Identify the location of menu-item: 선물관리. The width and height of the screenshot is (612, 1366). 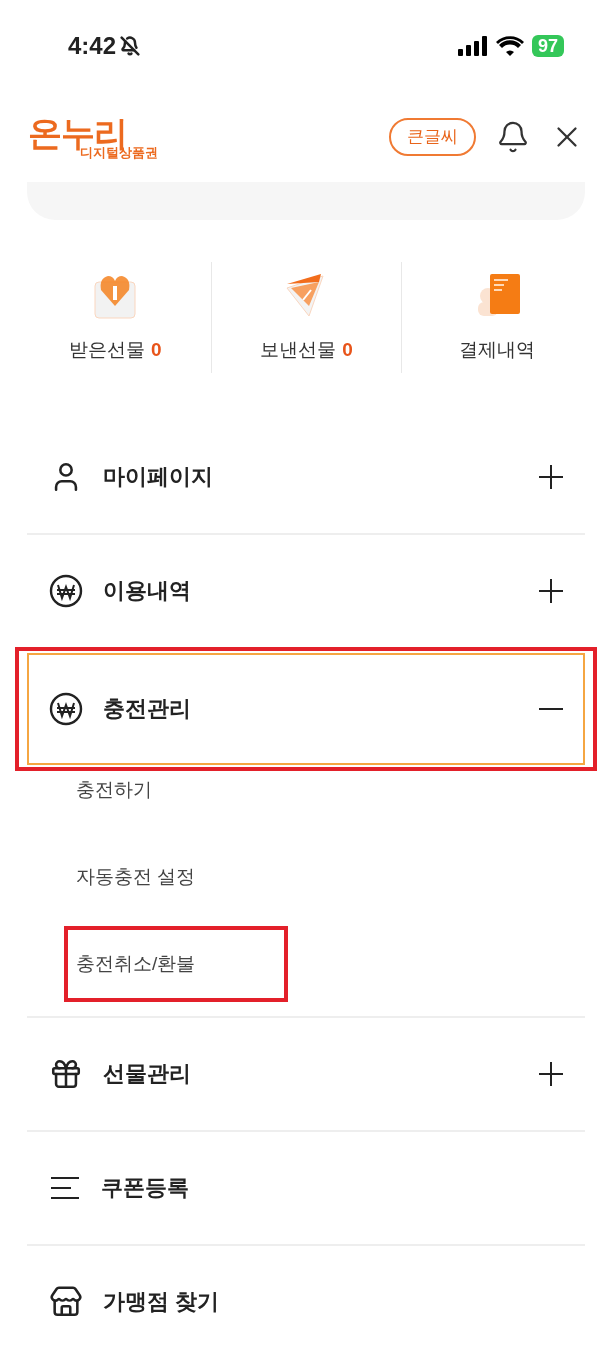
(306, 1073).